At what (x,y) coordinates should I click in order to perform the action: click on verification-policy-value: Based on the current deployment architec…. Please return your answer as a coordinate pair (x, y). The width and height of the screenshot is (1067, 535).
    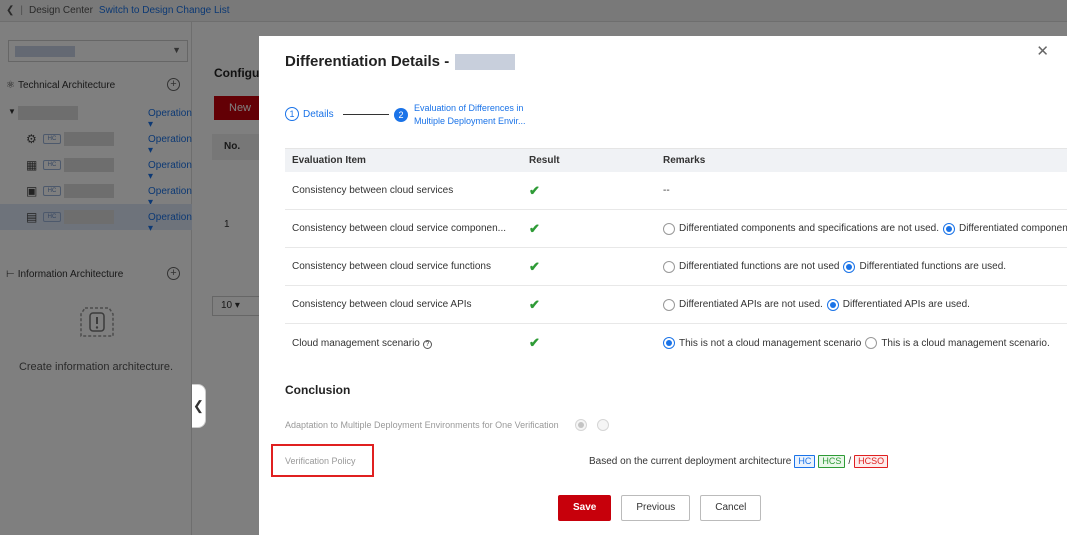
    Looking at the image, I should click on (739, 461).